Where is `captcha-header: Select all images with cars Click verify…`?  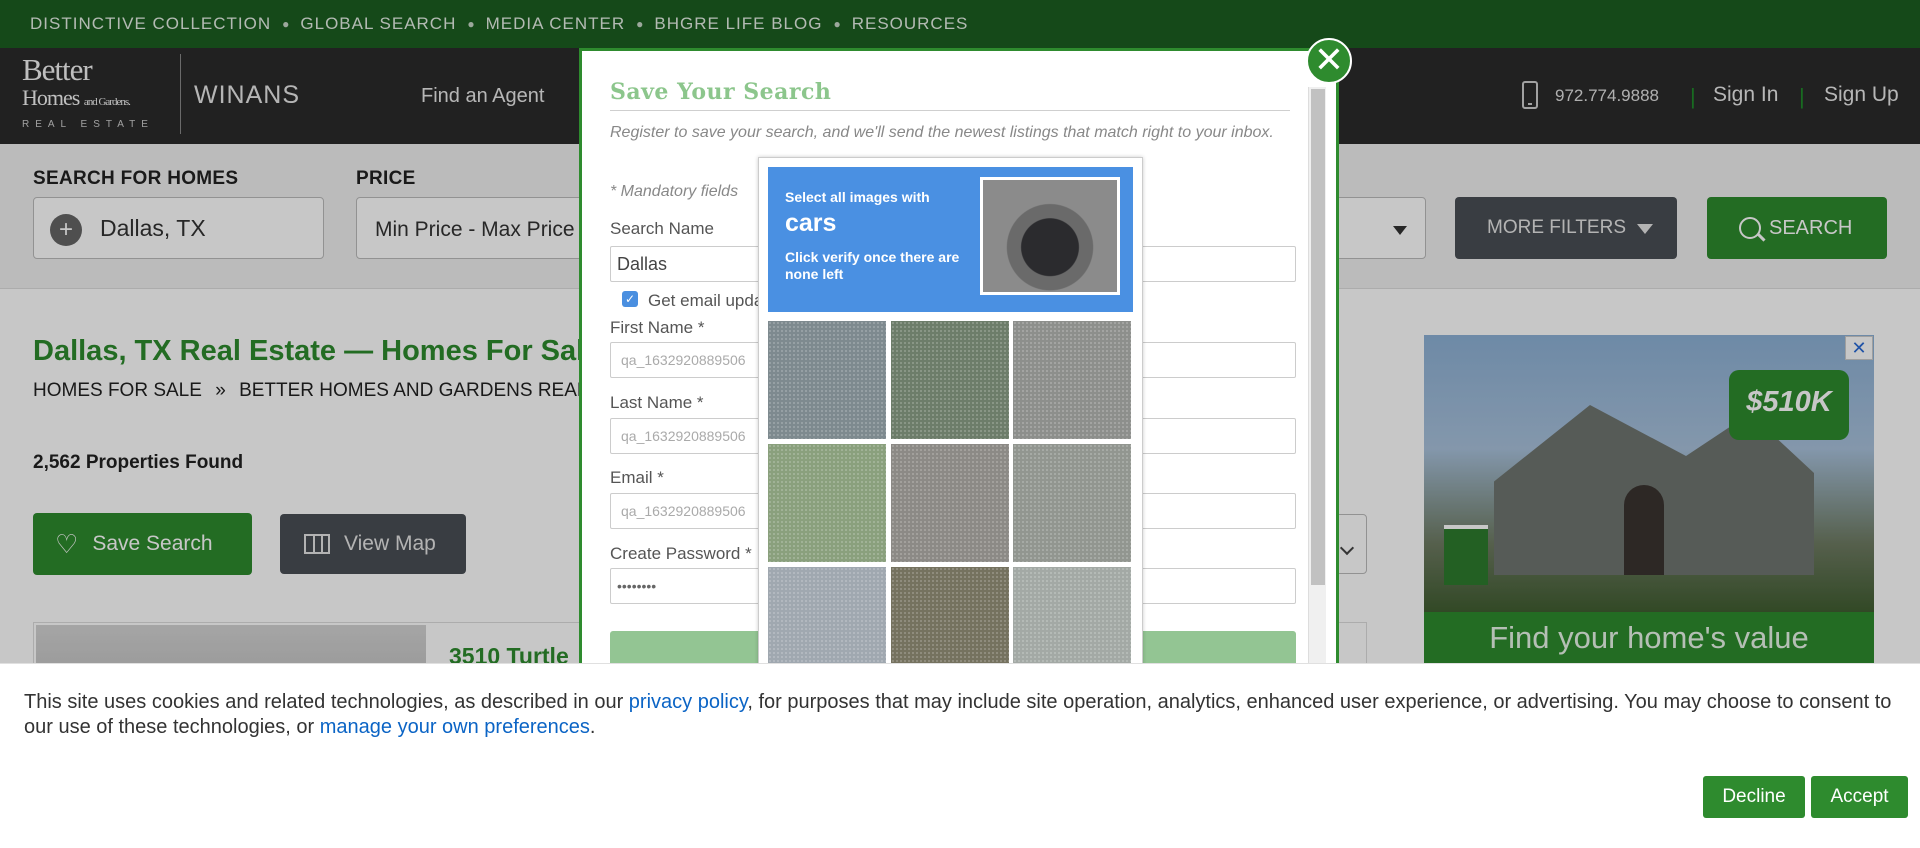 captcha-header: Select all images with cars Click verify… is located at coordinates (950, 239).